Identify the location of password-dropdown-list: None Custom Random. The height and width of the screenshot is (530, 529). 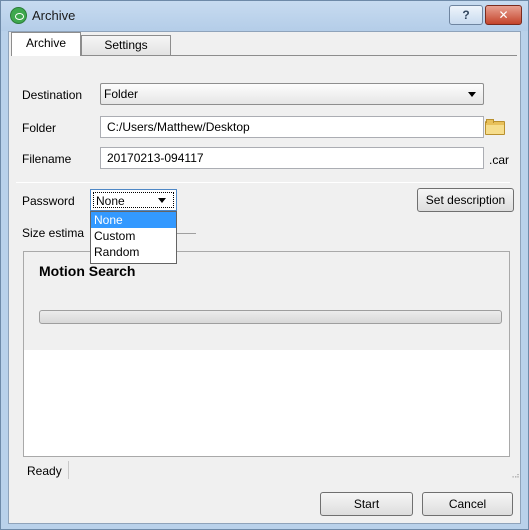
(133, 237).